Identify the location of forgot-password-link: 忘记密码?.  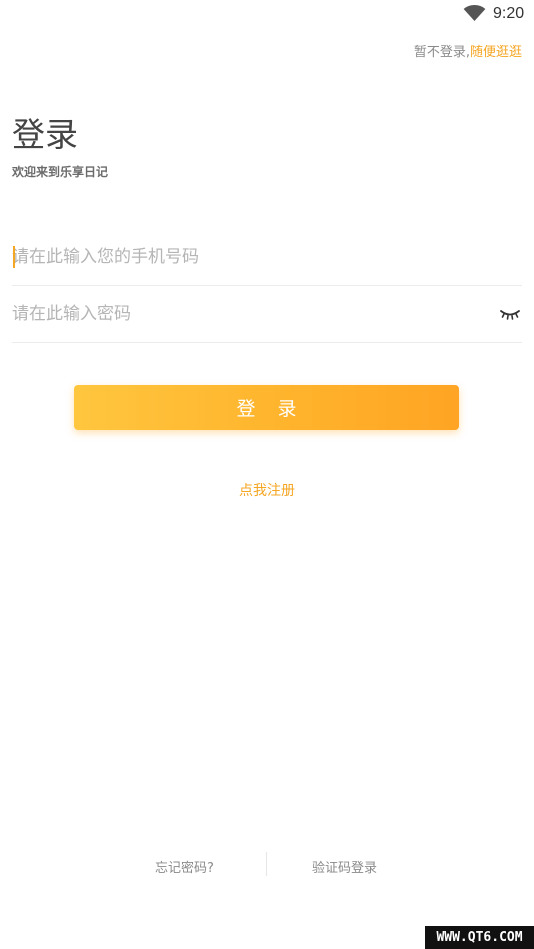
(184, 866).